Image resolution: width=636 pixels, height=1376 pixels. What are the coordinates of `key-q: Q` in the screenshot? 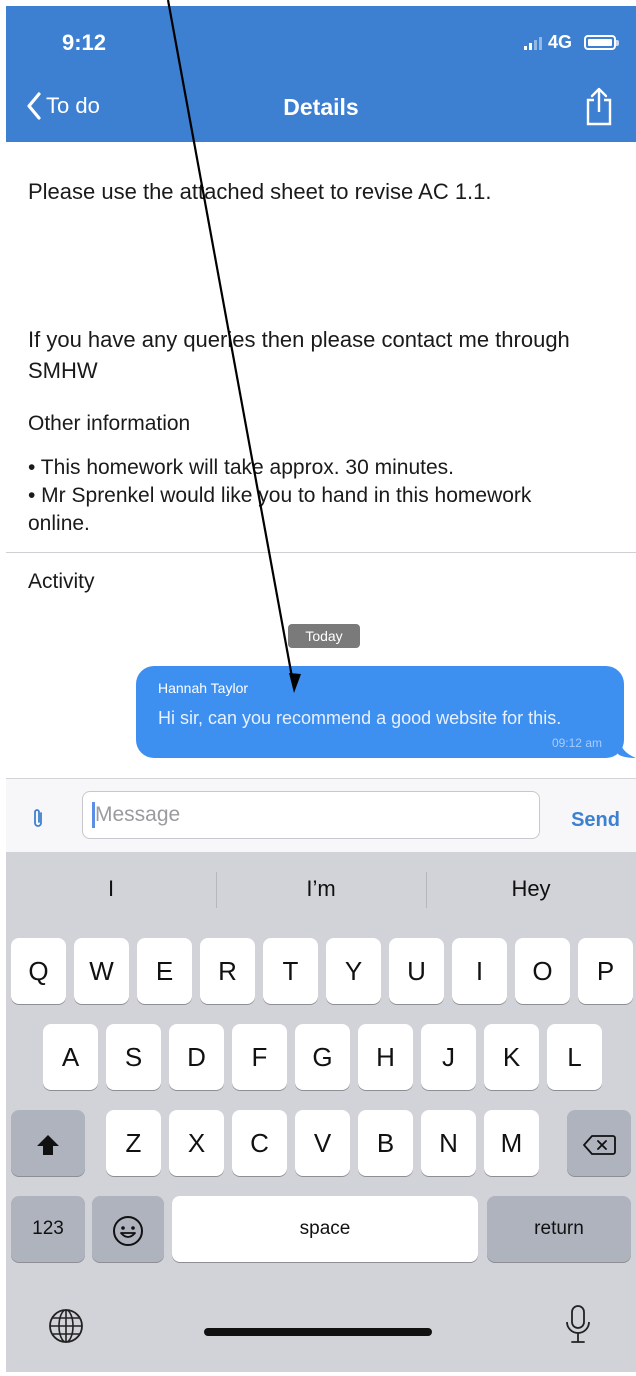 It's located at (38, 971).